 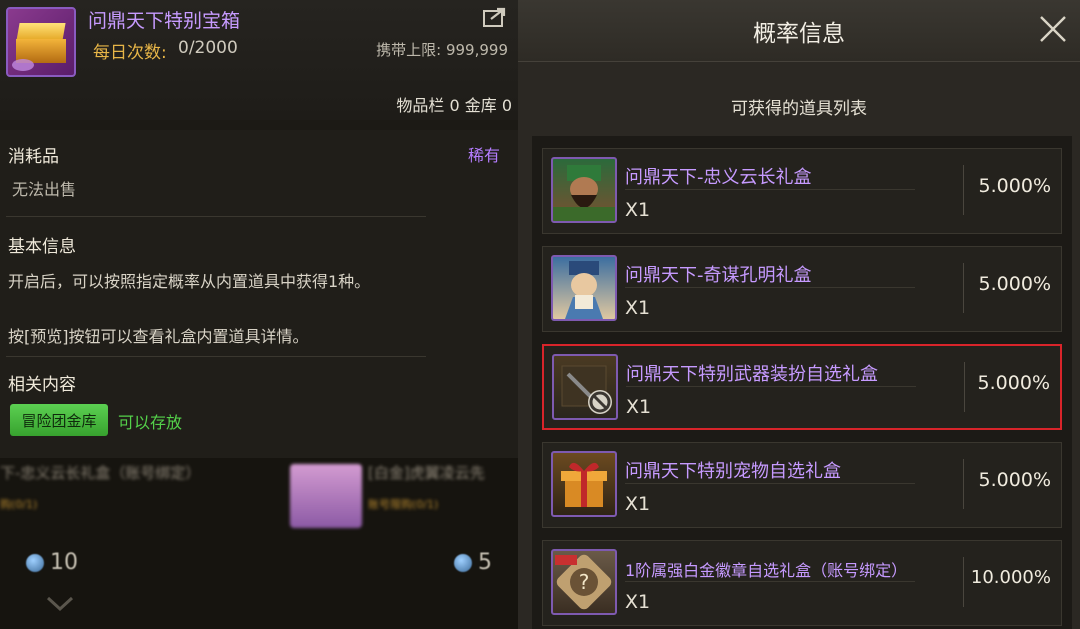 What do you see at coordinates (752, 374) in the screenshot?
I see `reward-name: 问鼎天下特别武器装扮自选礼盒` at bounding box center [752, 374].